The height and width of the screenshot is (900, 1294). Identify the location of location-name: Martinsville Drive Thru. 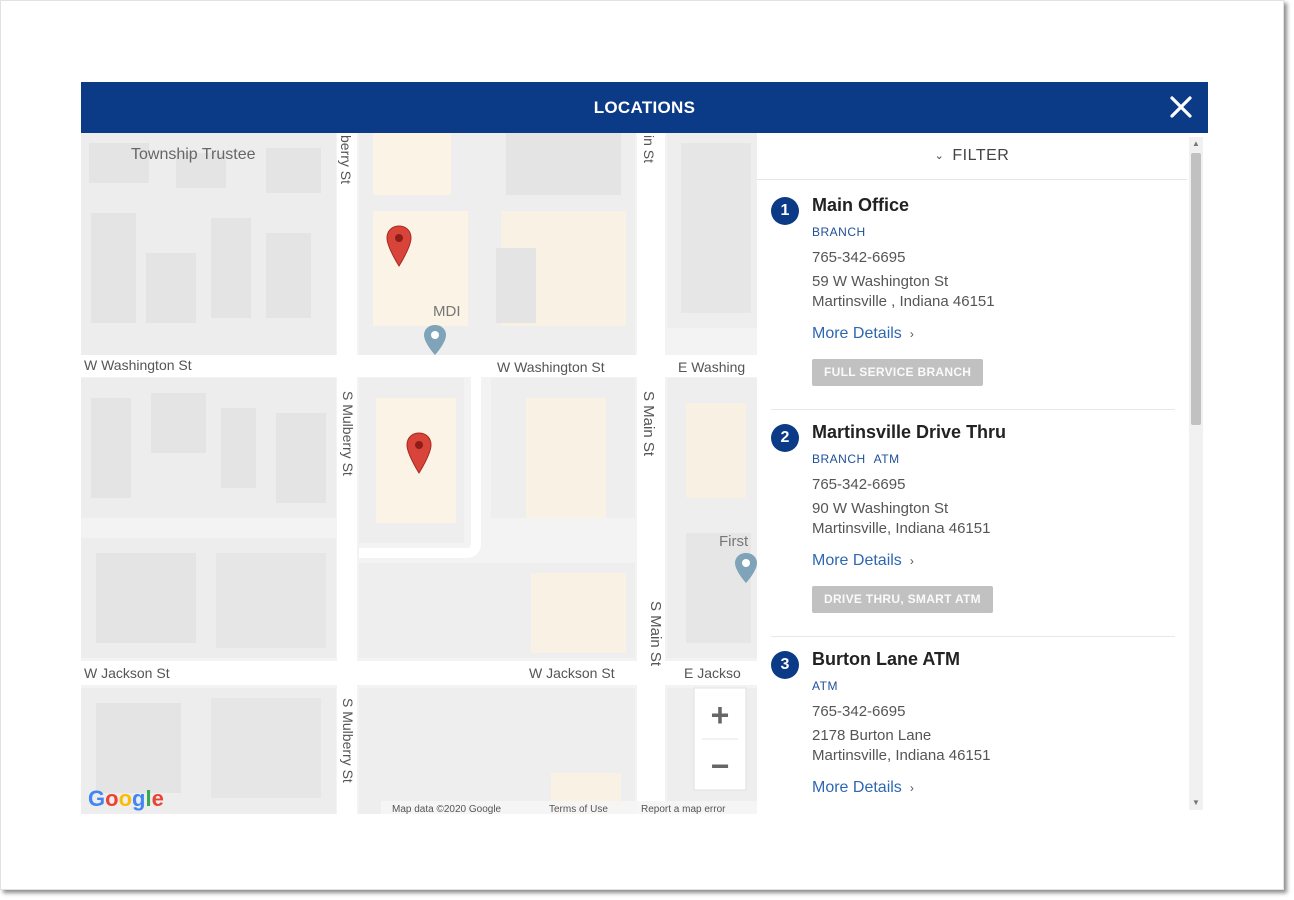
(909, 432).